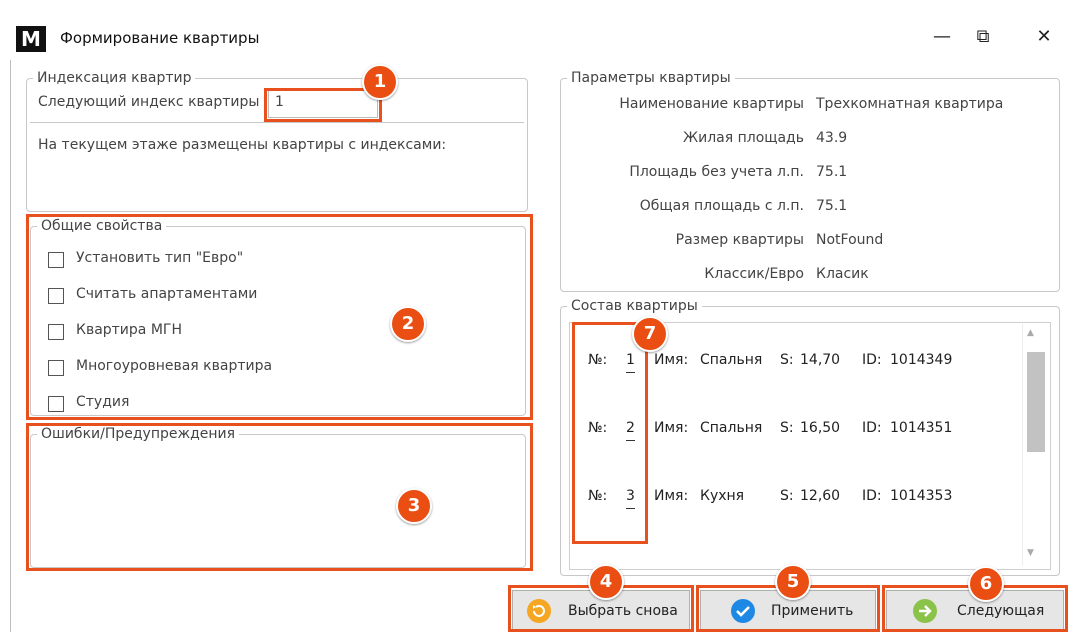  Describe the element at coordinates (754, 274) in the screenshot. I see `param-label: Классик/Евро` at that location.